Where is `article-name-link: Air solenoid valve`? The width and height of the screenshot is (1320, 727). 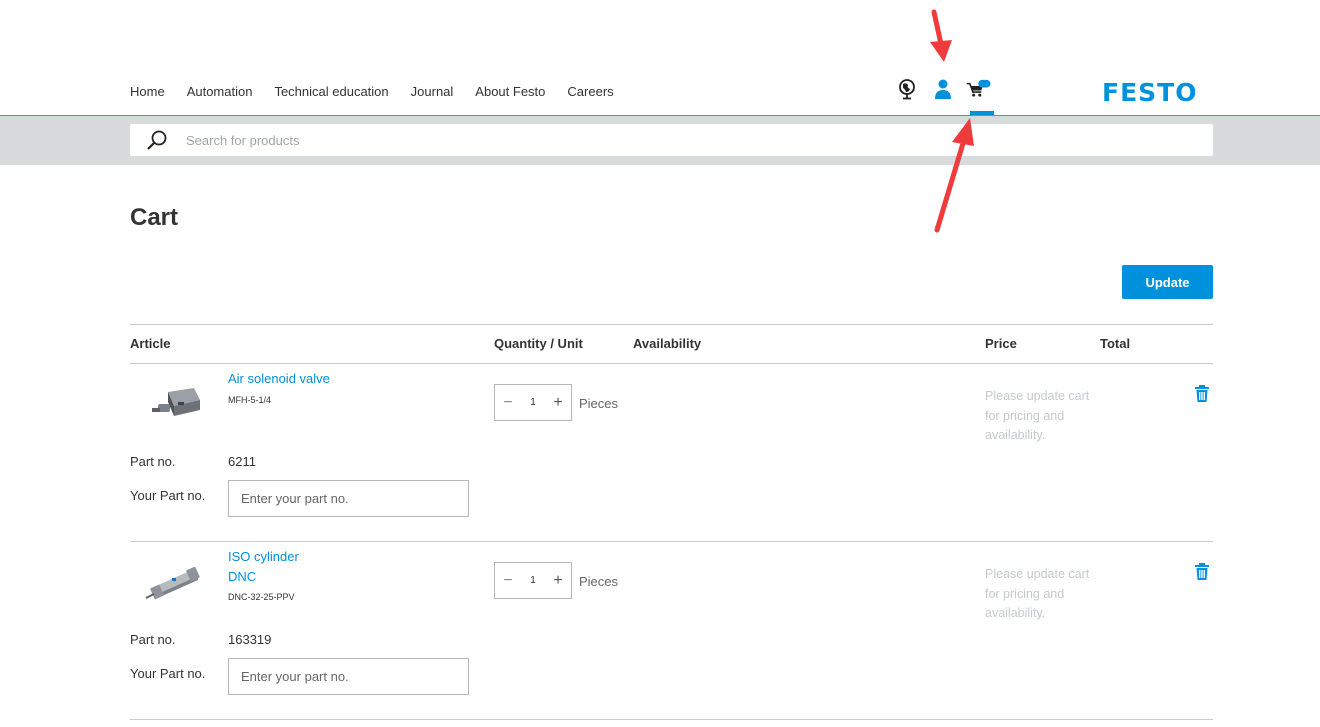
article-name-link: Air solenoid valve is located at coordinates (279, 379).